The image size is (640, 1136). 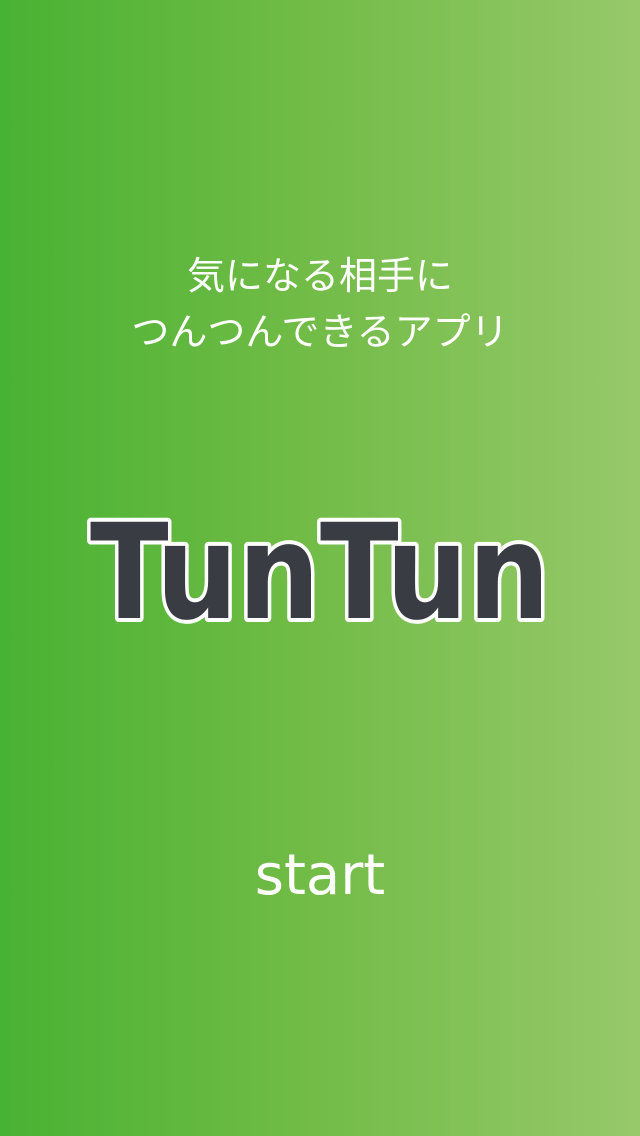 What do you see at coordinates (320, 304) in the screenshot?
I see `tagline: 気になる相手に つんつんできるアプリ` at bounding box center [320, 304].